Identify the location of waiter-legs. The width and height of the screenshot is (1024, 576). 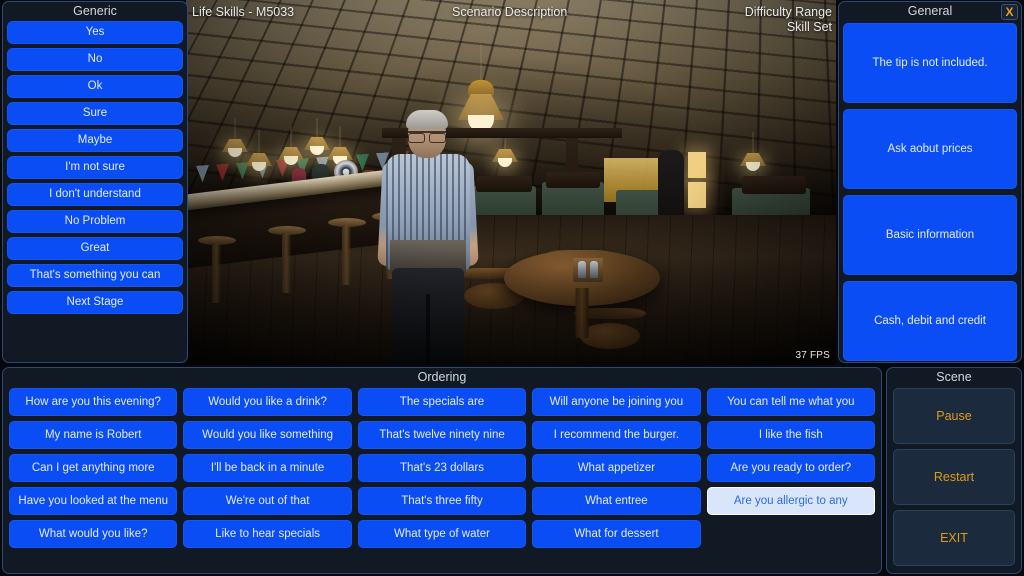
(428, 316).